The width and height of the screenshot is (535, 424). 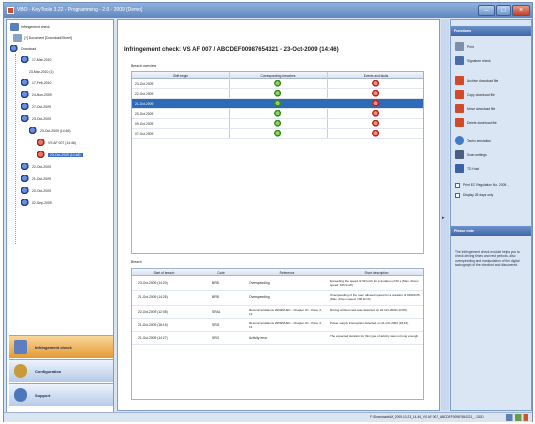 I want to click on column-header: Short description, so click(x=376, y=273).